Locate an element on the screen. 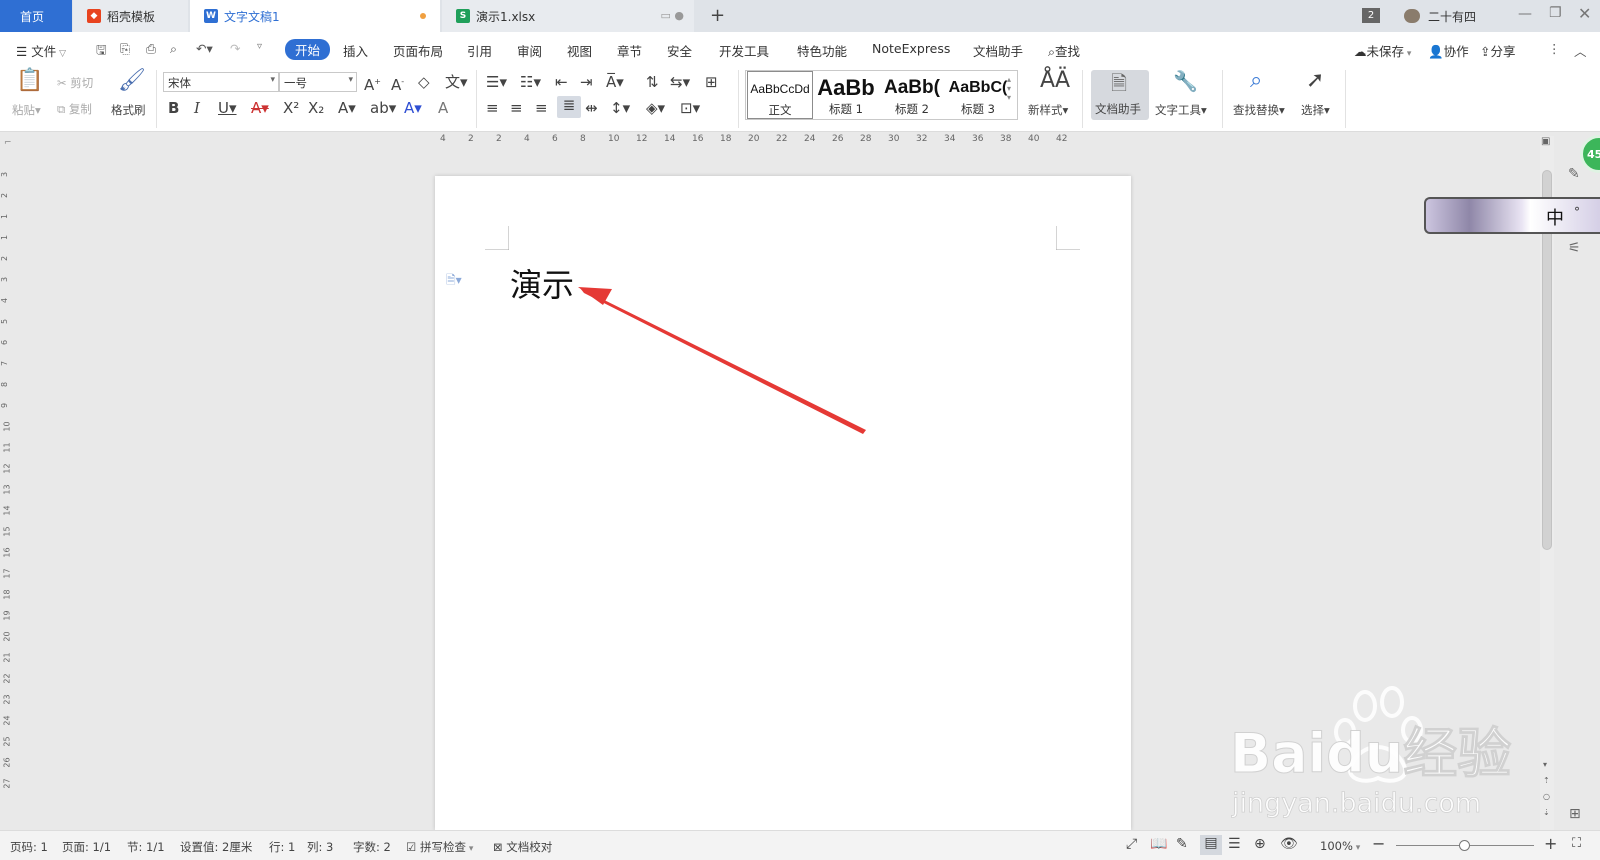 The height and width of the screenshot is (860, 1600). doc-proof-button: ⊠ 文档校对 is located at coordinates (522, 847).